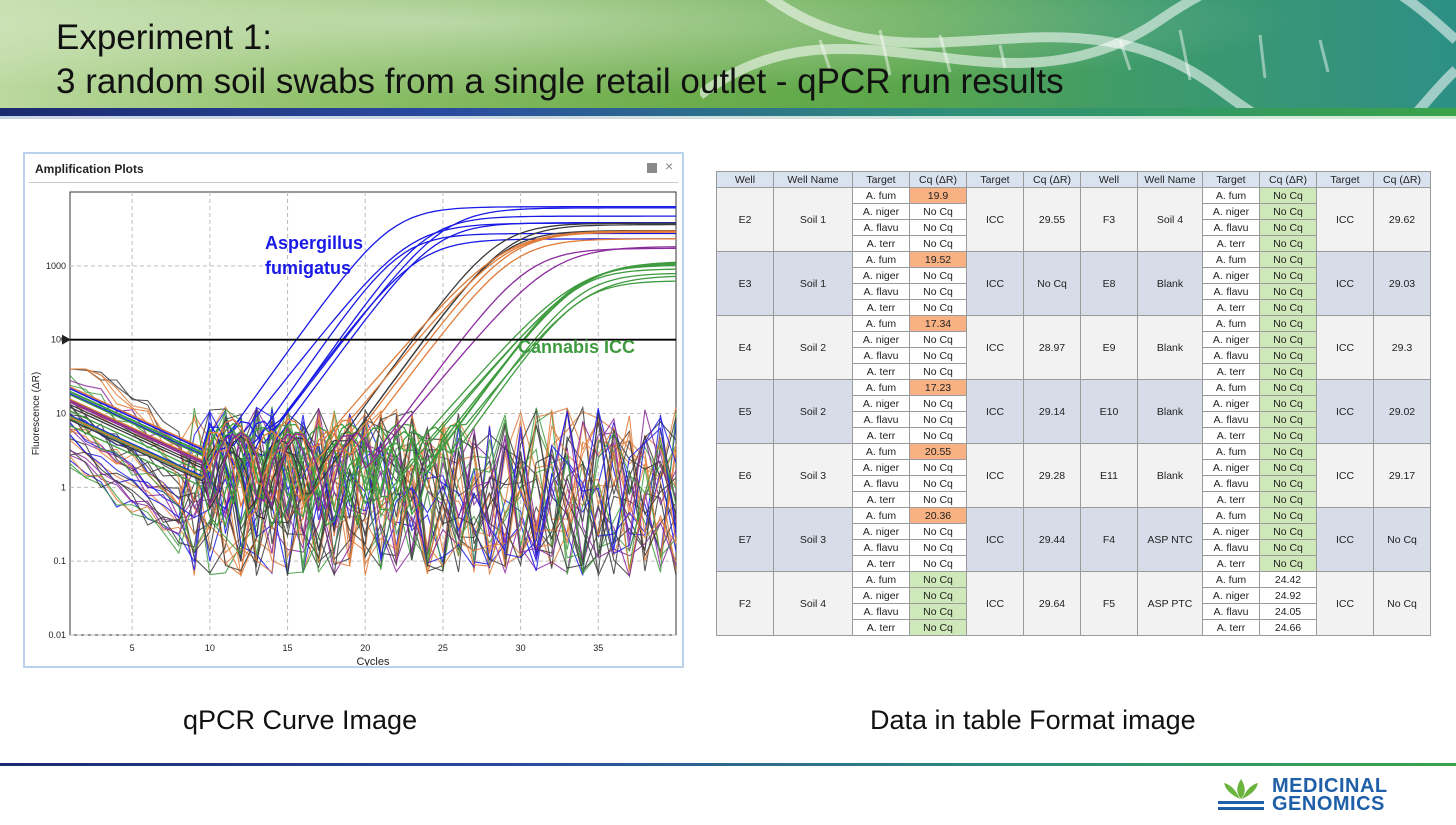 This screenshot has height=825, width=1456. What do you see at coordinates (1109, 411) in the screenshot?
I see `well-cell: E10` at bounding box center [1109, 411].